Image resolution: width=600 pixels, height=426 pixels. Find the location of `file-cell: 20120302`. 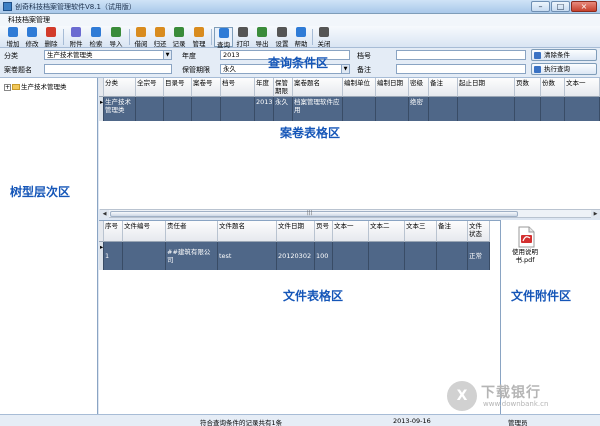

file-cell: 20120302 is located at coordinates (296, 256).